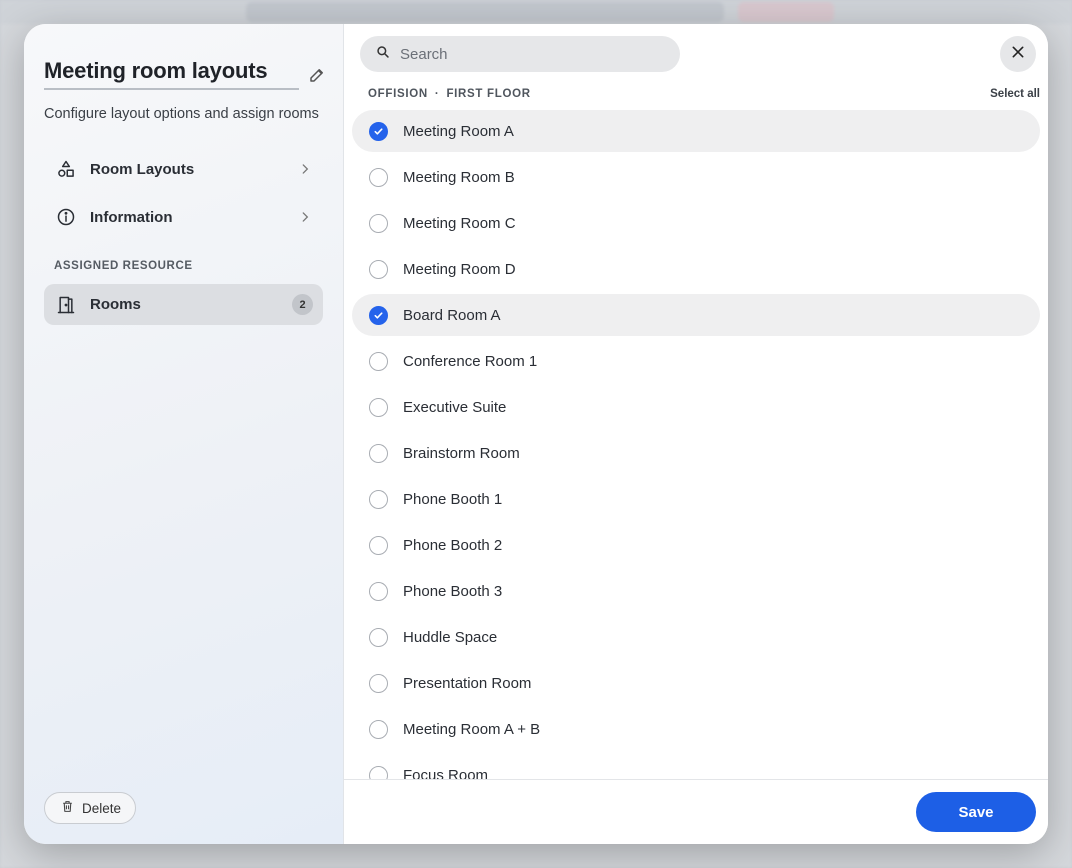  I want to click on room-name: Brainstorm Room, so click(461, 453).